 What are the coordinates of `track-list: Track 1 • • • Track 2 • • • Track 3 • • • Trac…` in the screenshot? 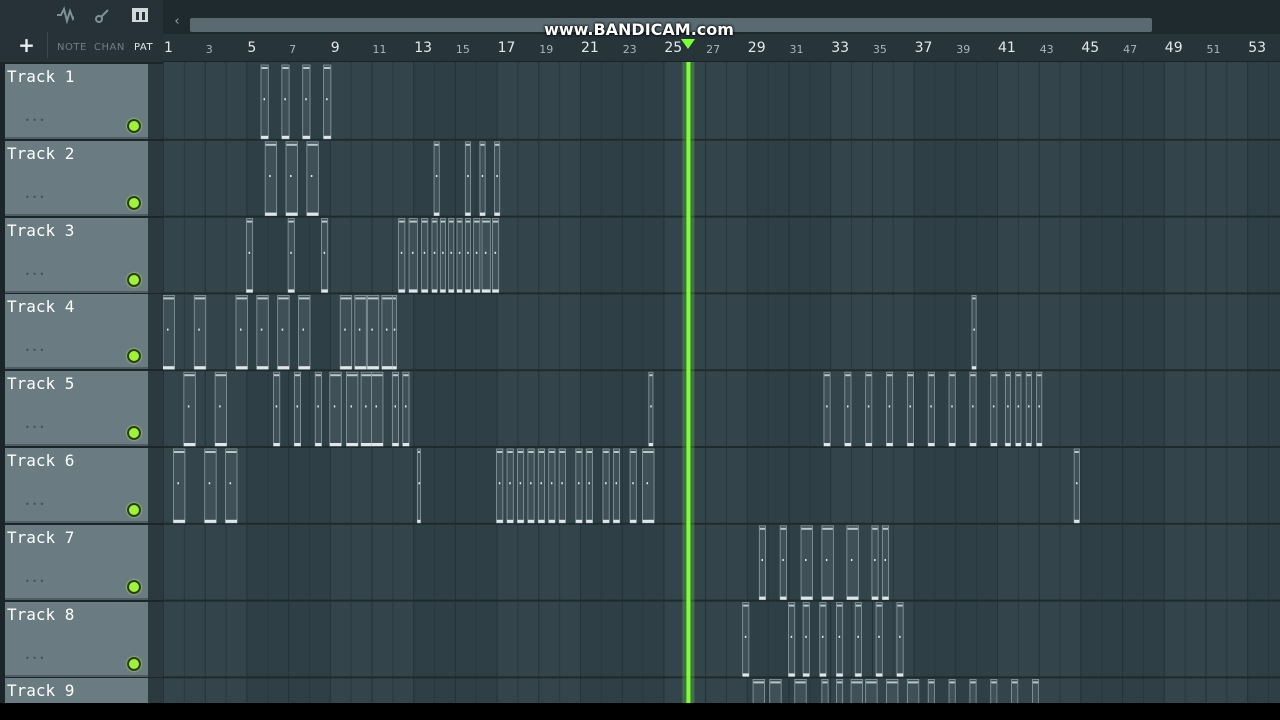 It's located at (81, 391).